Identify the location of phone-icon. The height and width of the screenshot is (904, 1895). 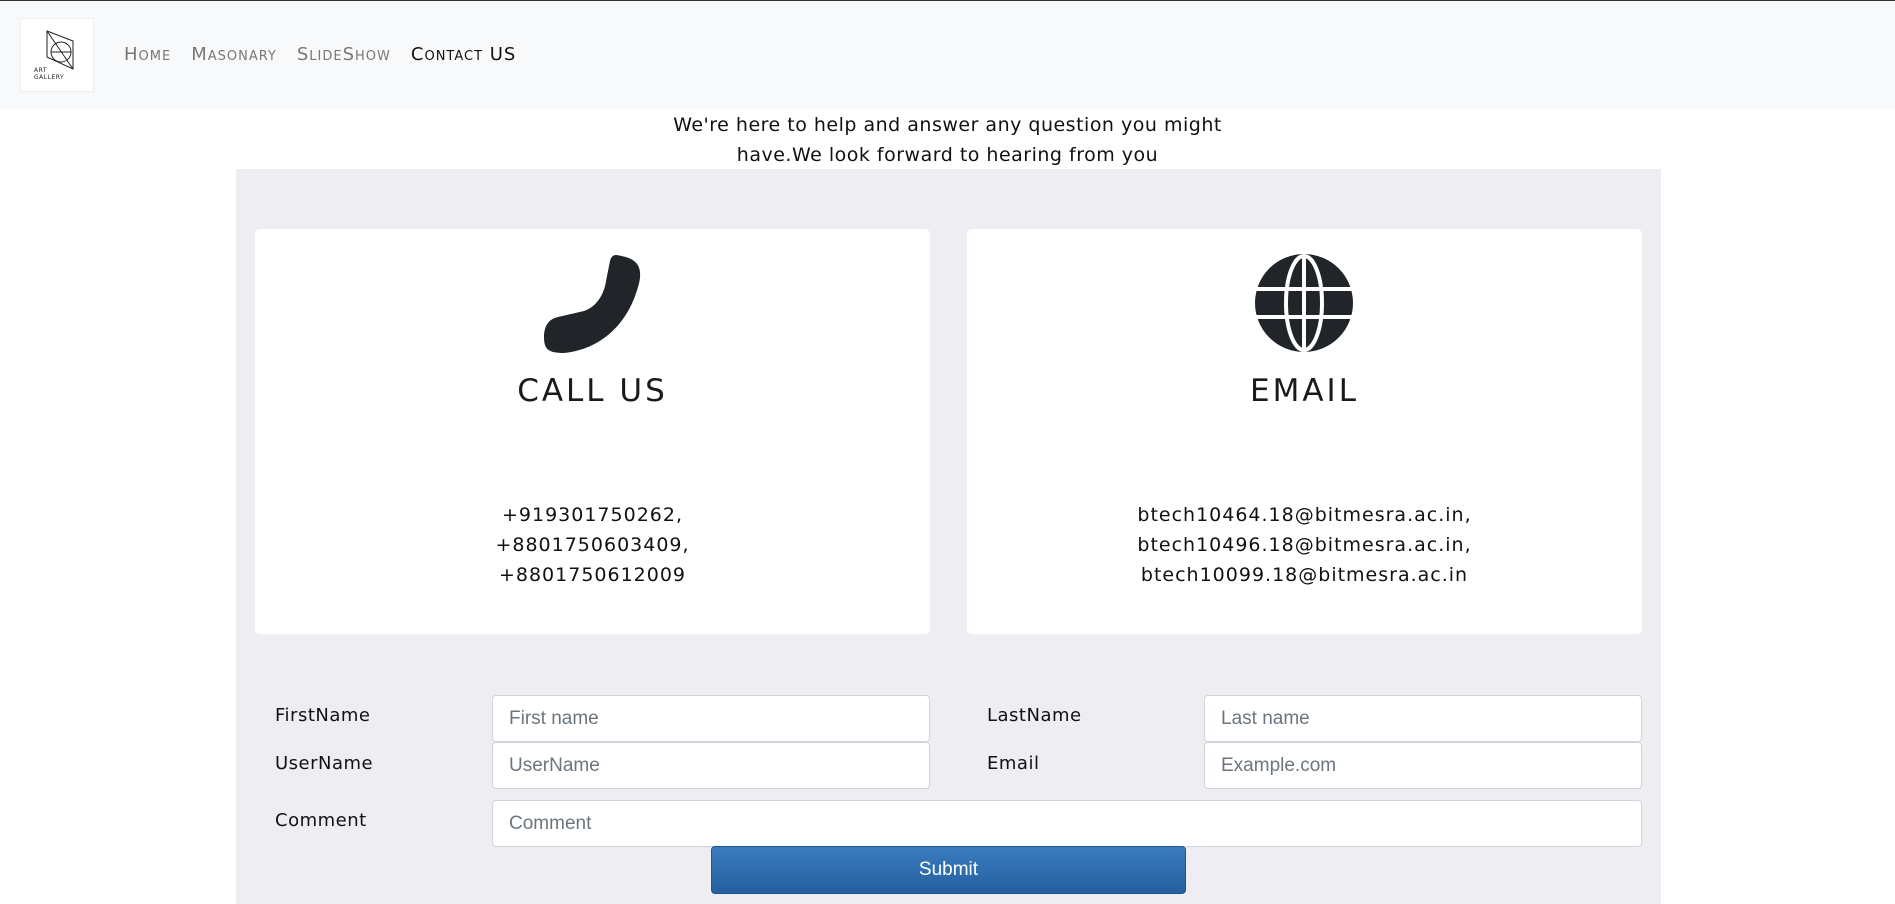
(592, 304).